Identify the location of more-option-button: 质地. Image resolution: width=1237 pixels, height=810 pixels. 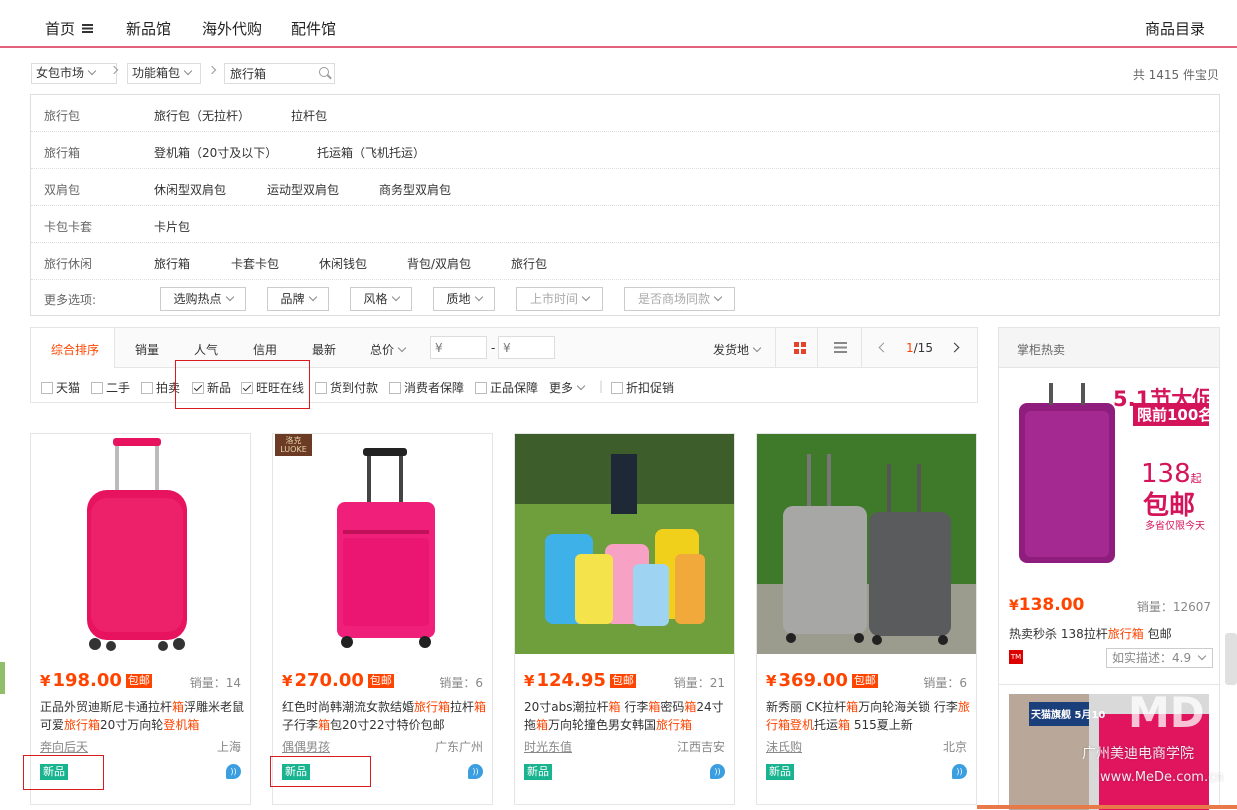
(464, 299).